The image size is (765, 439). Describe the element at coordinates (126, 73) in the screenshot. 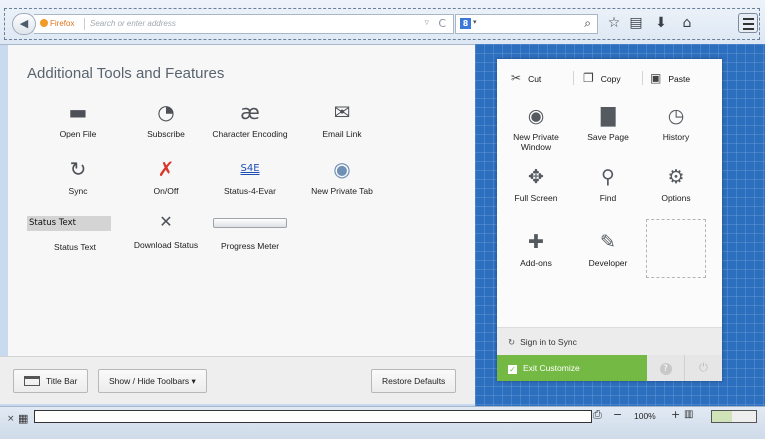

I see `palette-title: Additional Tools and Features` at that location.